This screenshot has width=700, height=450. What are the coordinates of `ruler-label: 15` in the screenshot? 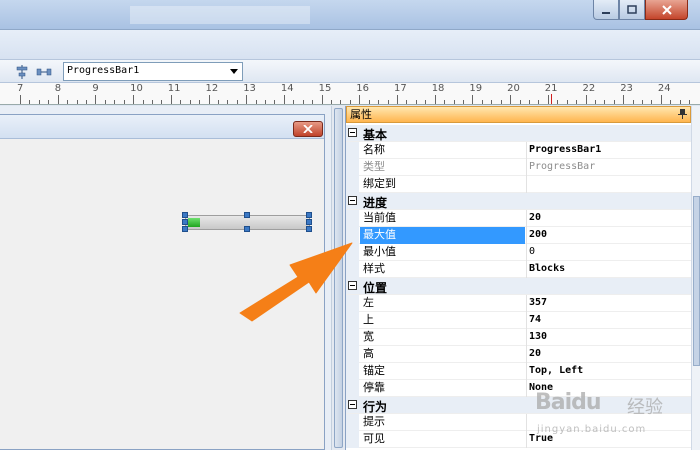 It's located at (325, 88).